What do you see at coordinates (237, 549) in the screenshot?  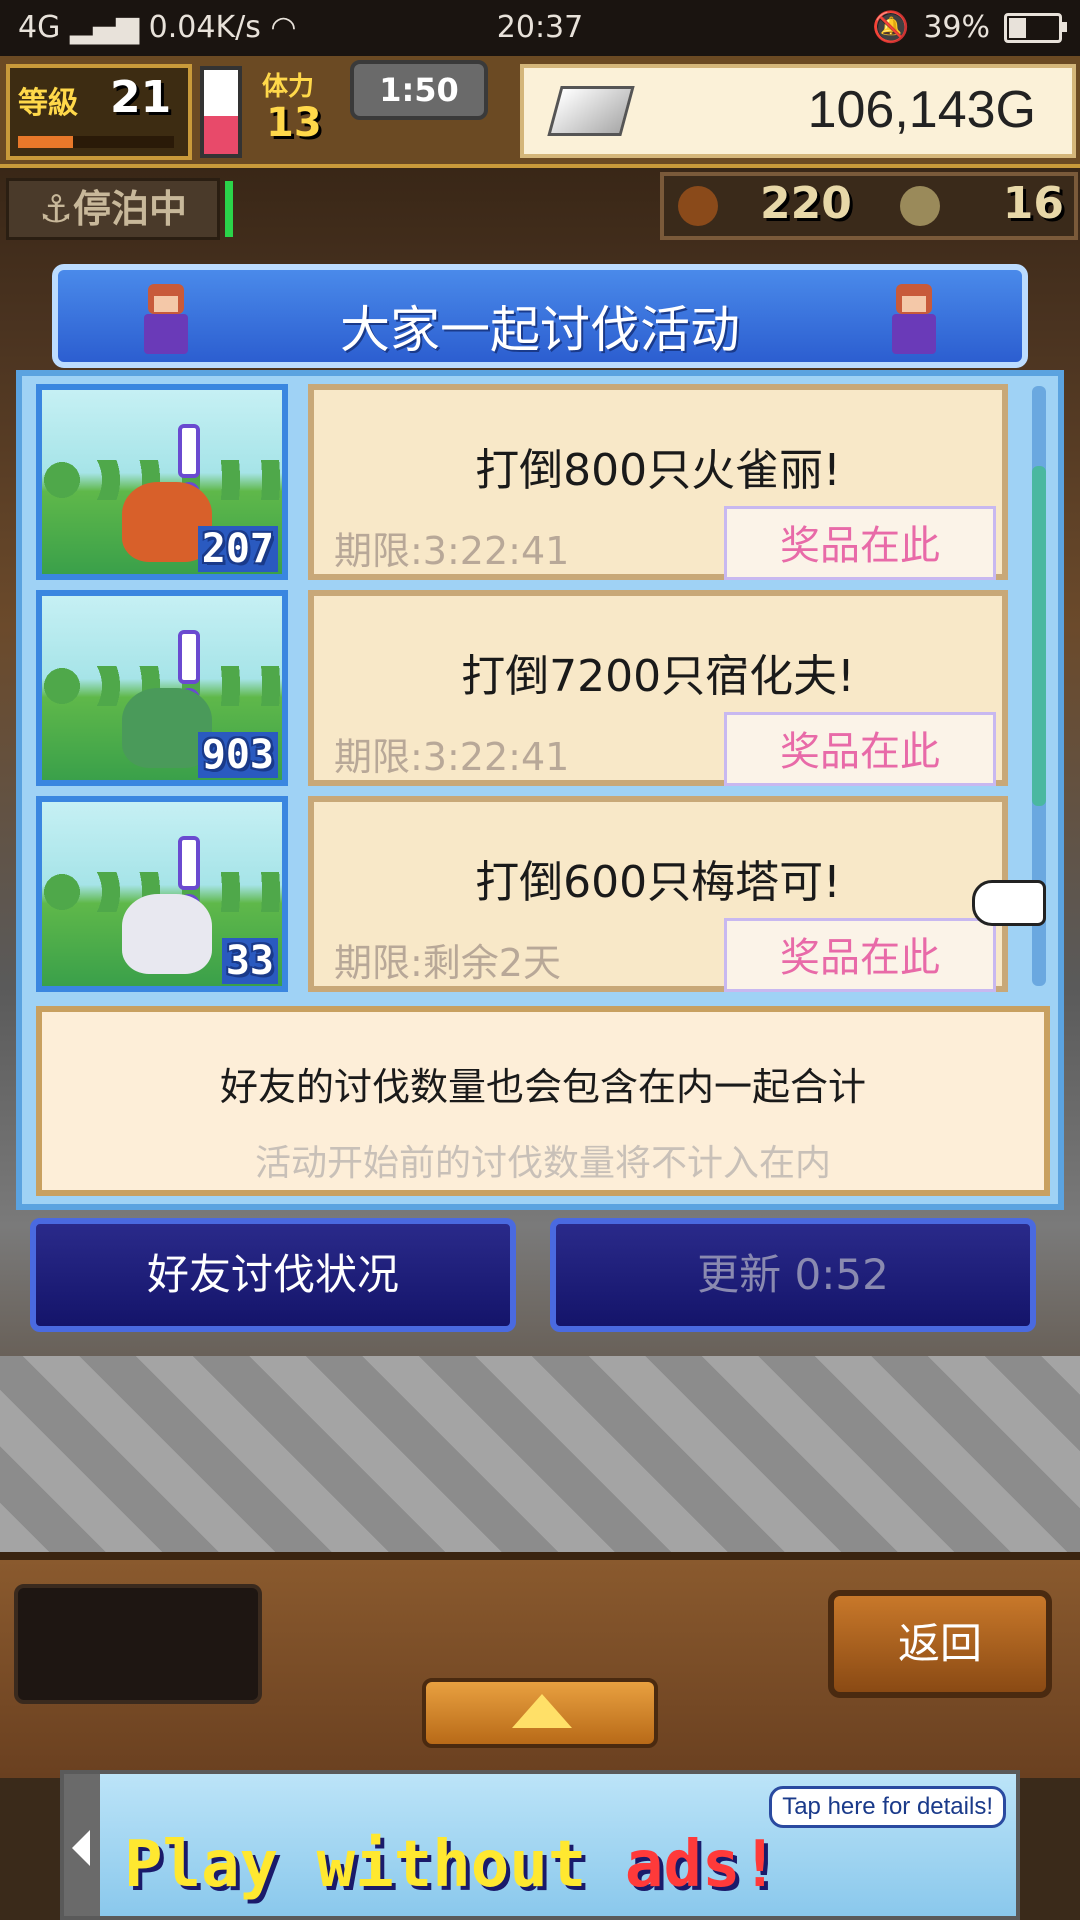 I see `kill-count: 207` at bounding box center [237, 549].